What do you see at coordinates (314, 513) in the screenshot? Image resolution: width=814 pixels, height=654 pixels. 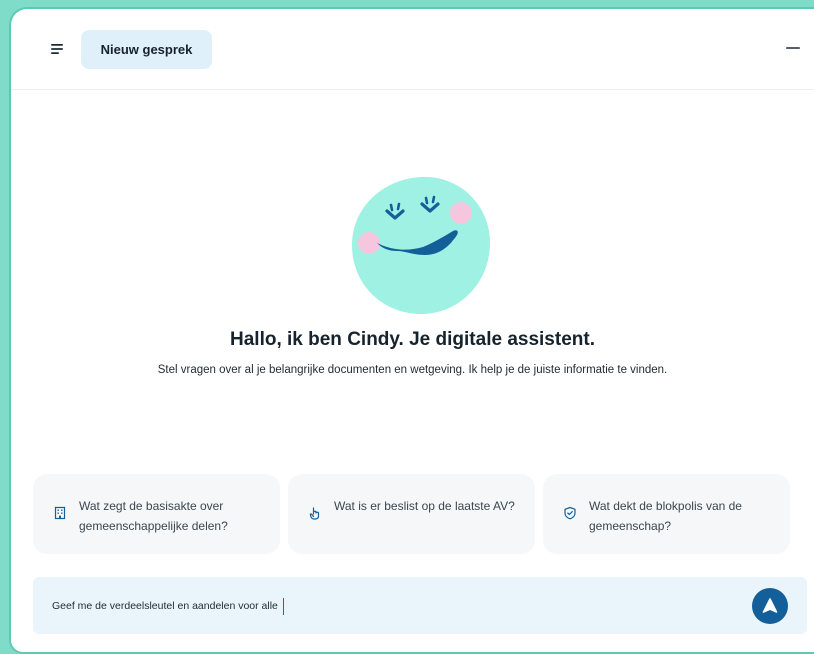 I see `hand-pointer-icon` at bounding box center [314, 513].